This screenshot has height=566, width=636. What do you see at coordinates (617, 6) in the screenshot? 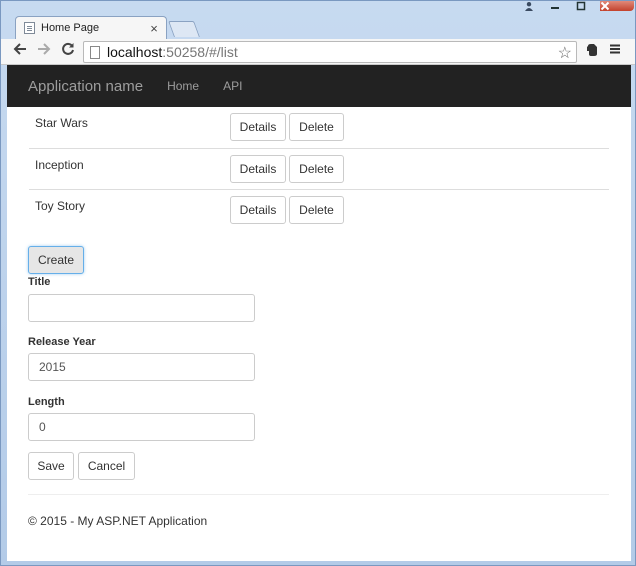
I see `window-close-icon` at bounding box center [617, 6].